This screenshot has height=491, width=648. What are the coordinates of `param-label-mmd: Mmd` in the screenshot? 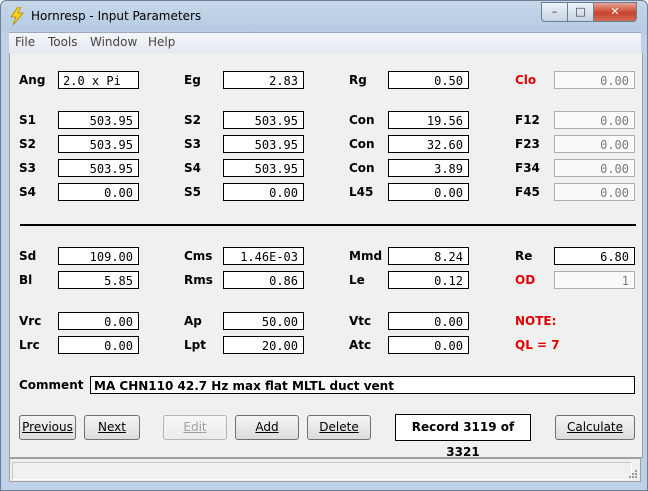 It's located at (366, 256).